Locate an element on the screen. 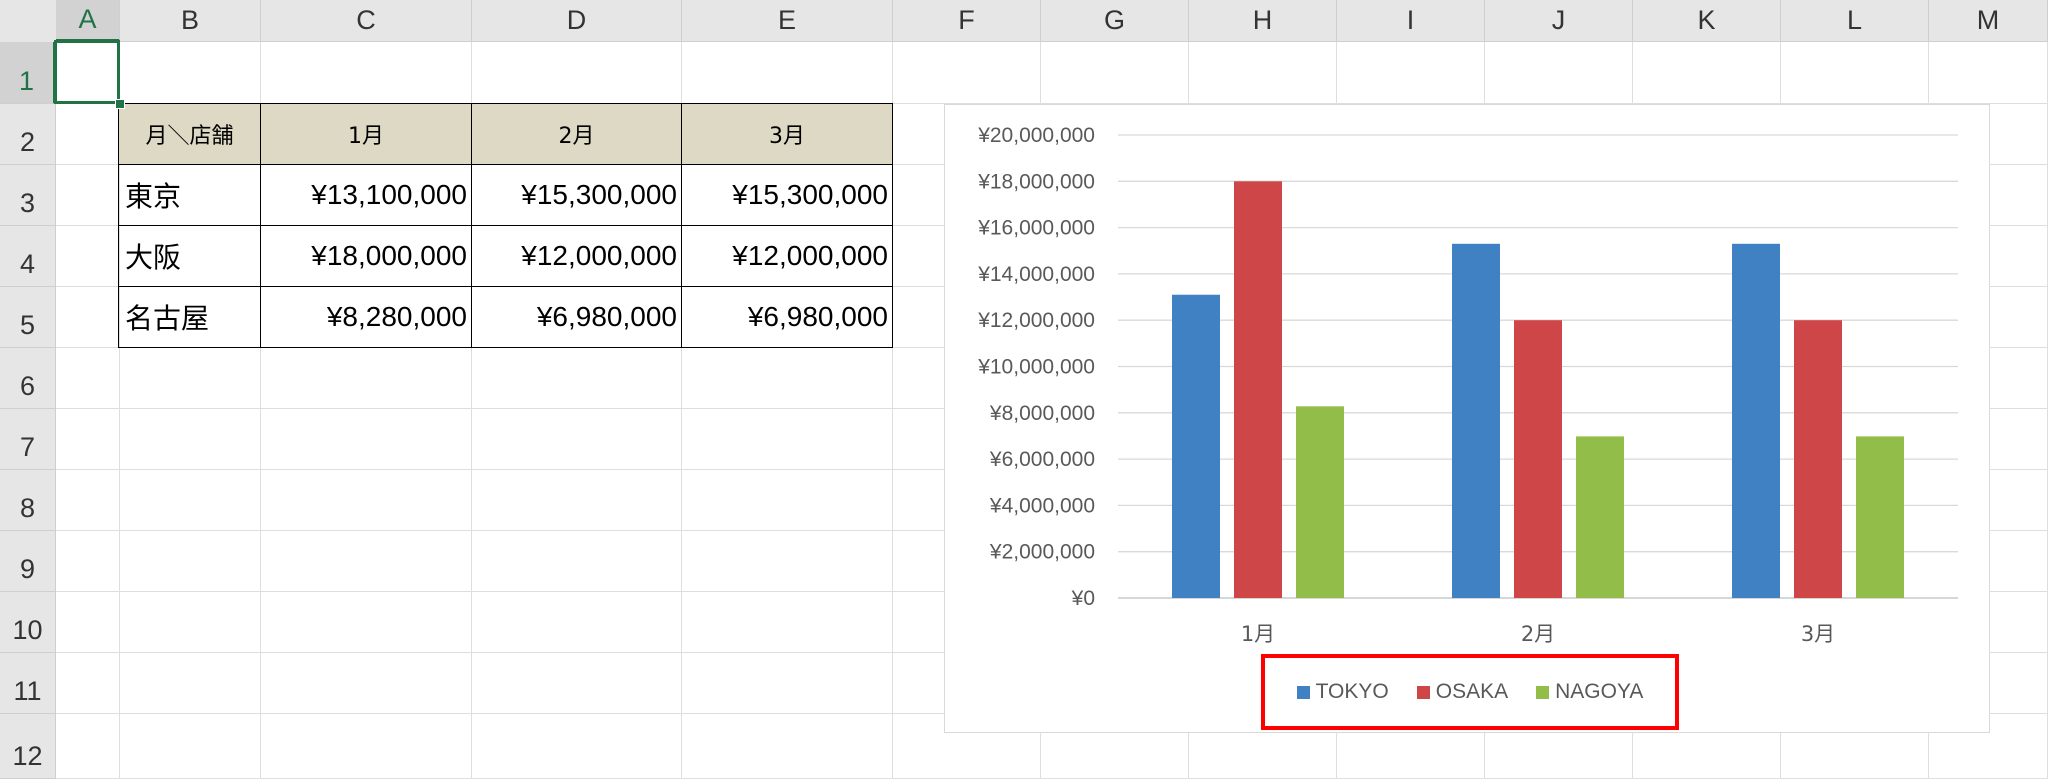 Image resolution: width=2048 pixels, height=779 pixels. y-tick-label: ¥8,000,000 is located at coordinates (1042, 413).